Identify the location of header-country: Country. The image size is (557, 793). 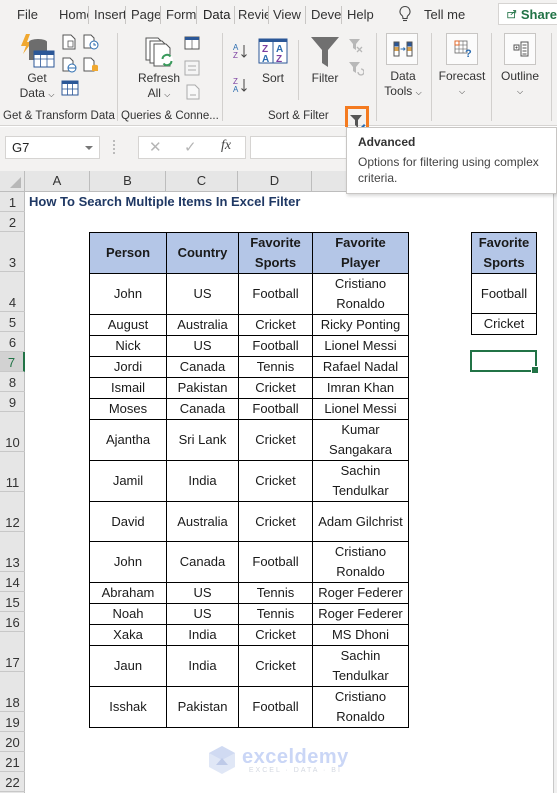
(202, 253).